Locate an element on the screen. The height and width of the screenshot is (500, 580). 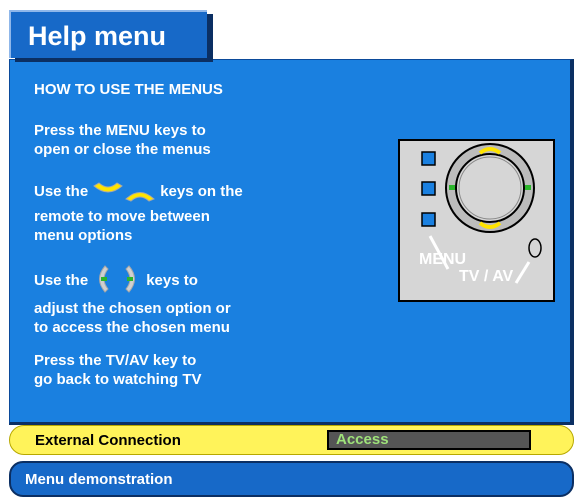
menu-demonstration-bar: Menu demonstration is located at coordinates (291, 479).